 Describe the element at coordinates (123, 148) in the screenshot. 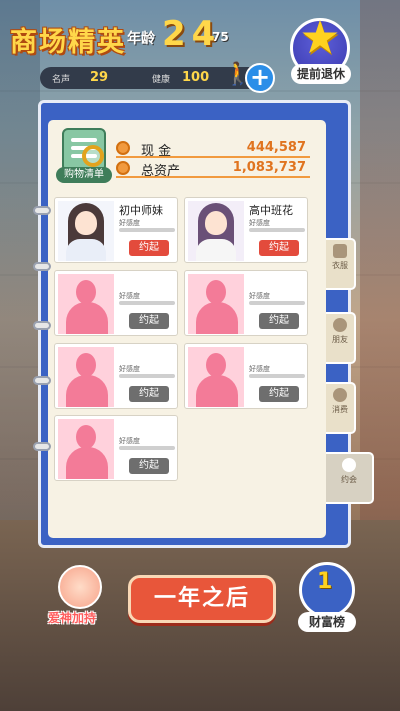

I see `coin-icon` at that location.